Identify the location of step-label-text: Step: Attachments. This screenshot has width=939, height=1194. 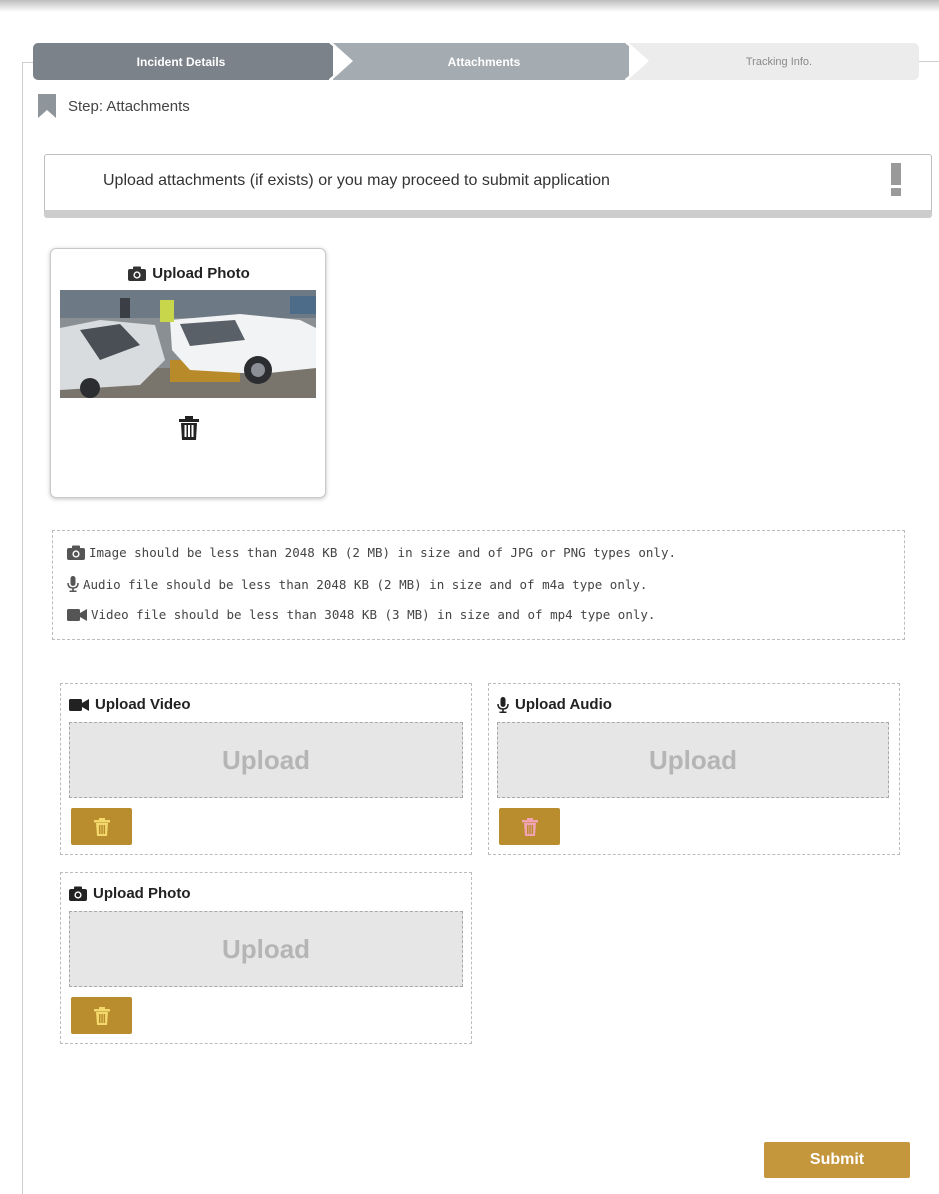
(129, 106).